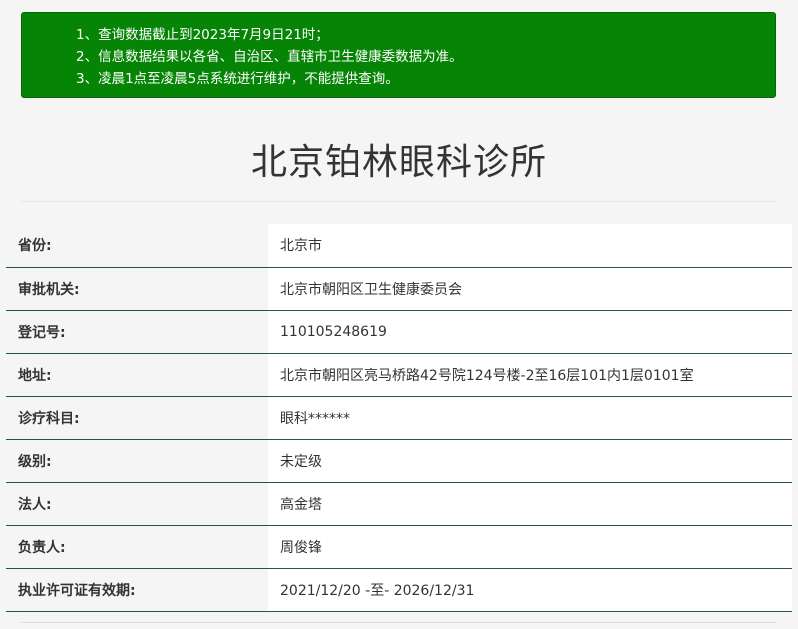 The height and width of the screenshot is (629, 798). I want to click on info-value-license-validity: 2021/12/20 -至- 2026/12/31, so click(530, 590).